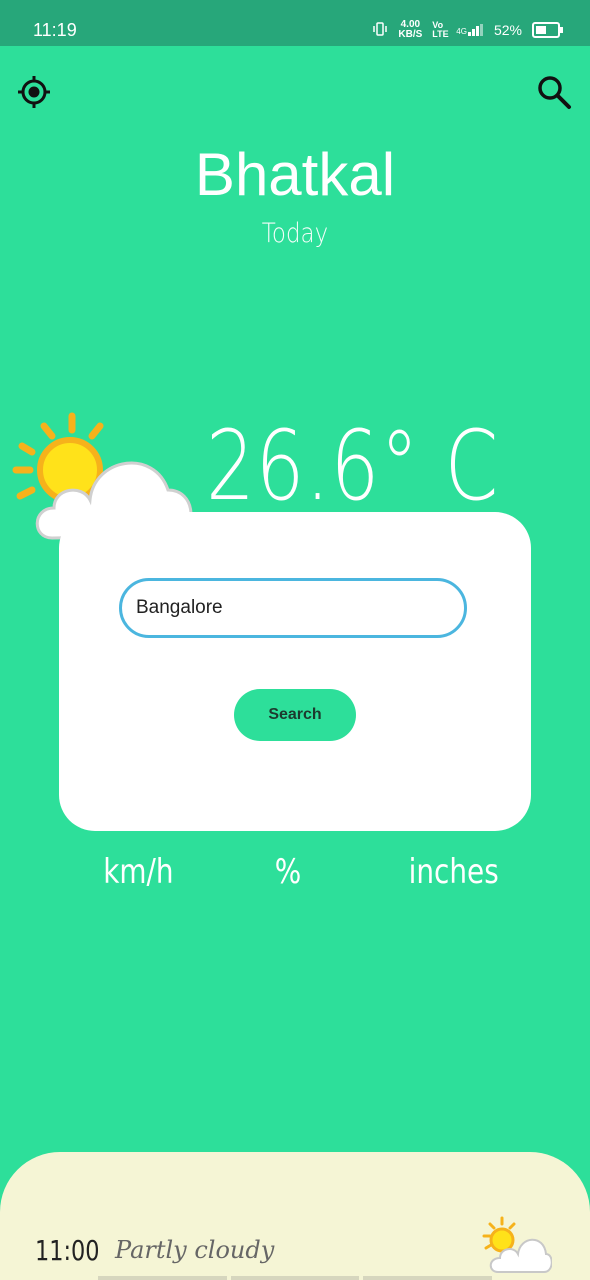 Image resolution: width=590 pixels, height=1280 pixels. What do you see at coordinates (295, 23) in the screenshot?
I see `status-bar: 11:19 4.00 KB/S Vo LTE 4G 52%` at bounding box center [295, 23].